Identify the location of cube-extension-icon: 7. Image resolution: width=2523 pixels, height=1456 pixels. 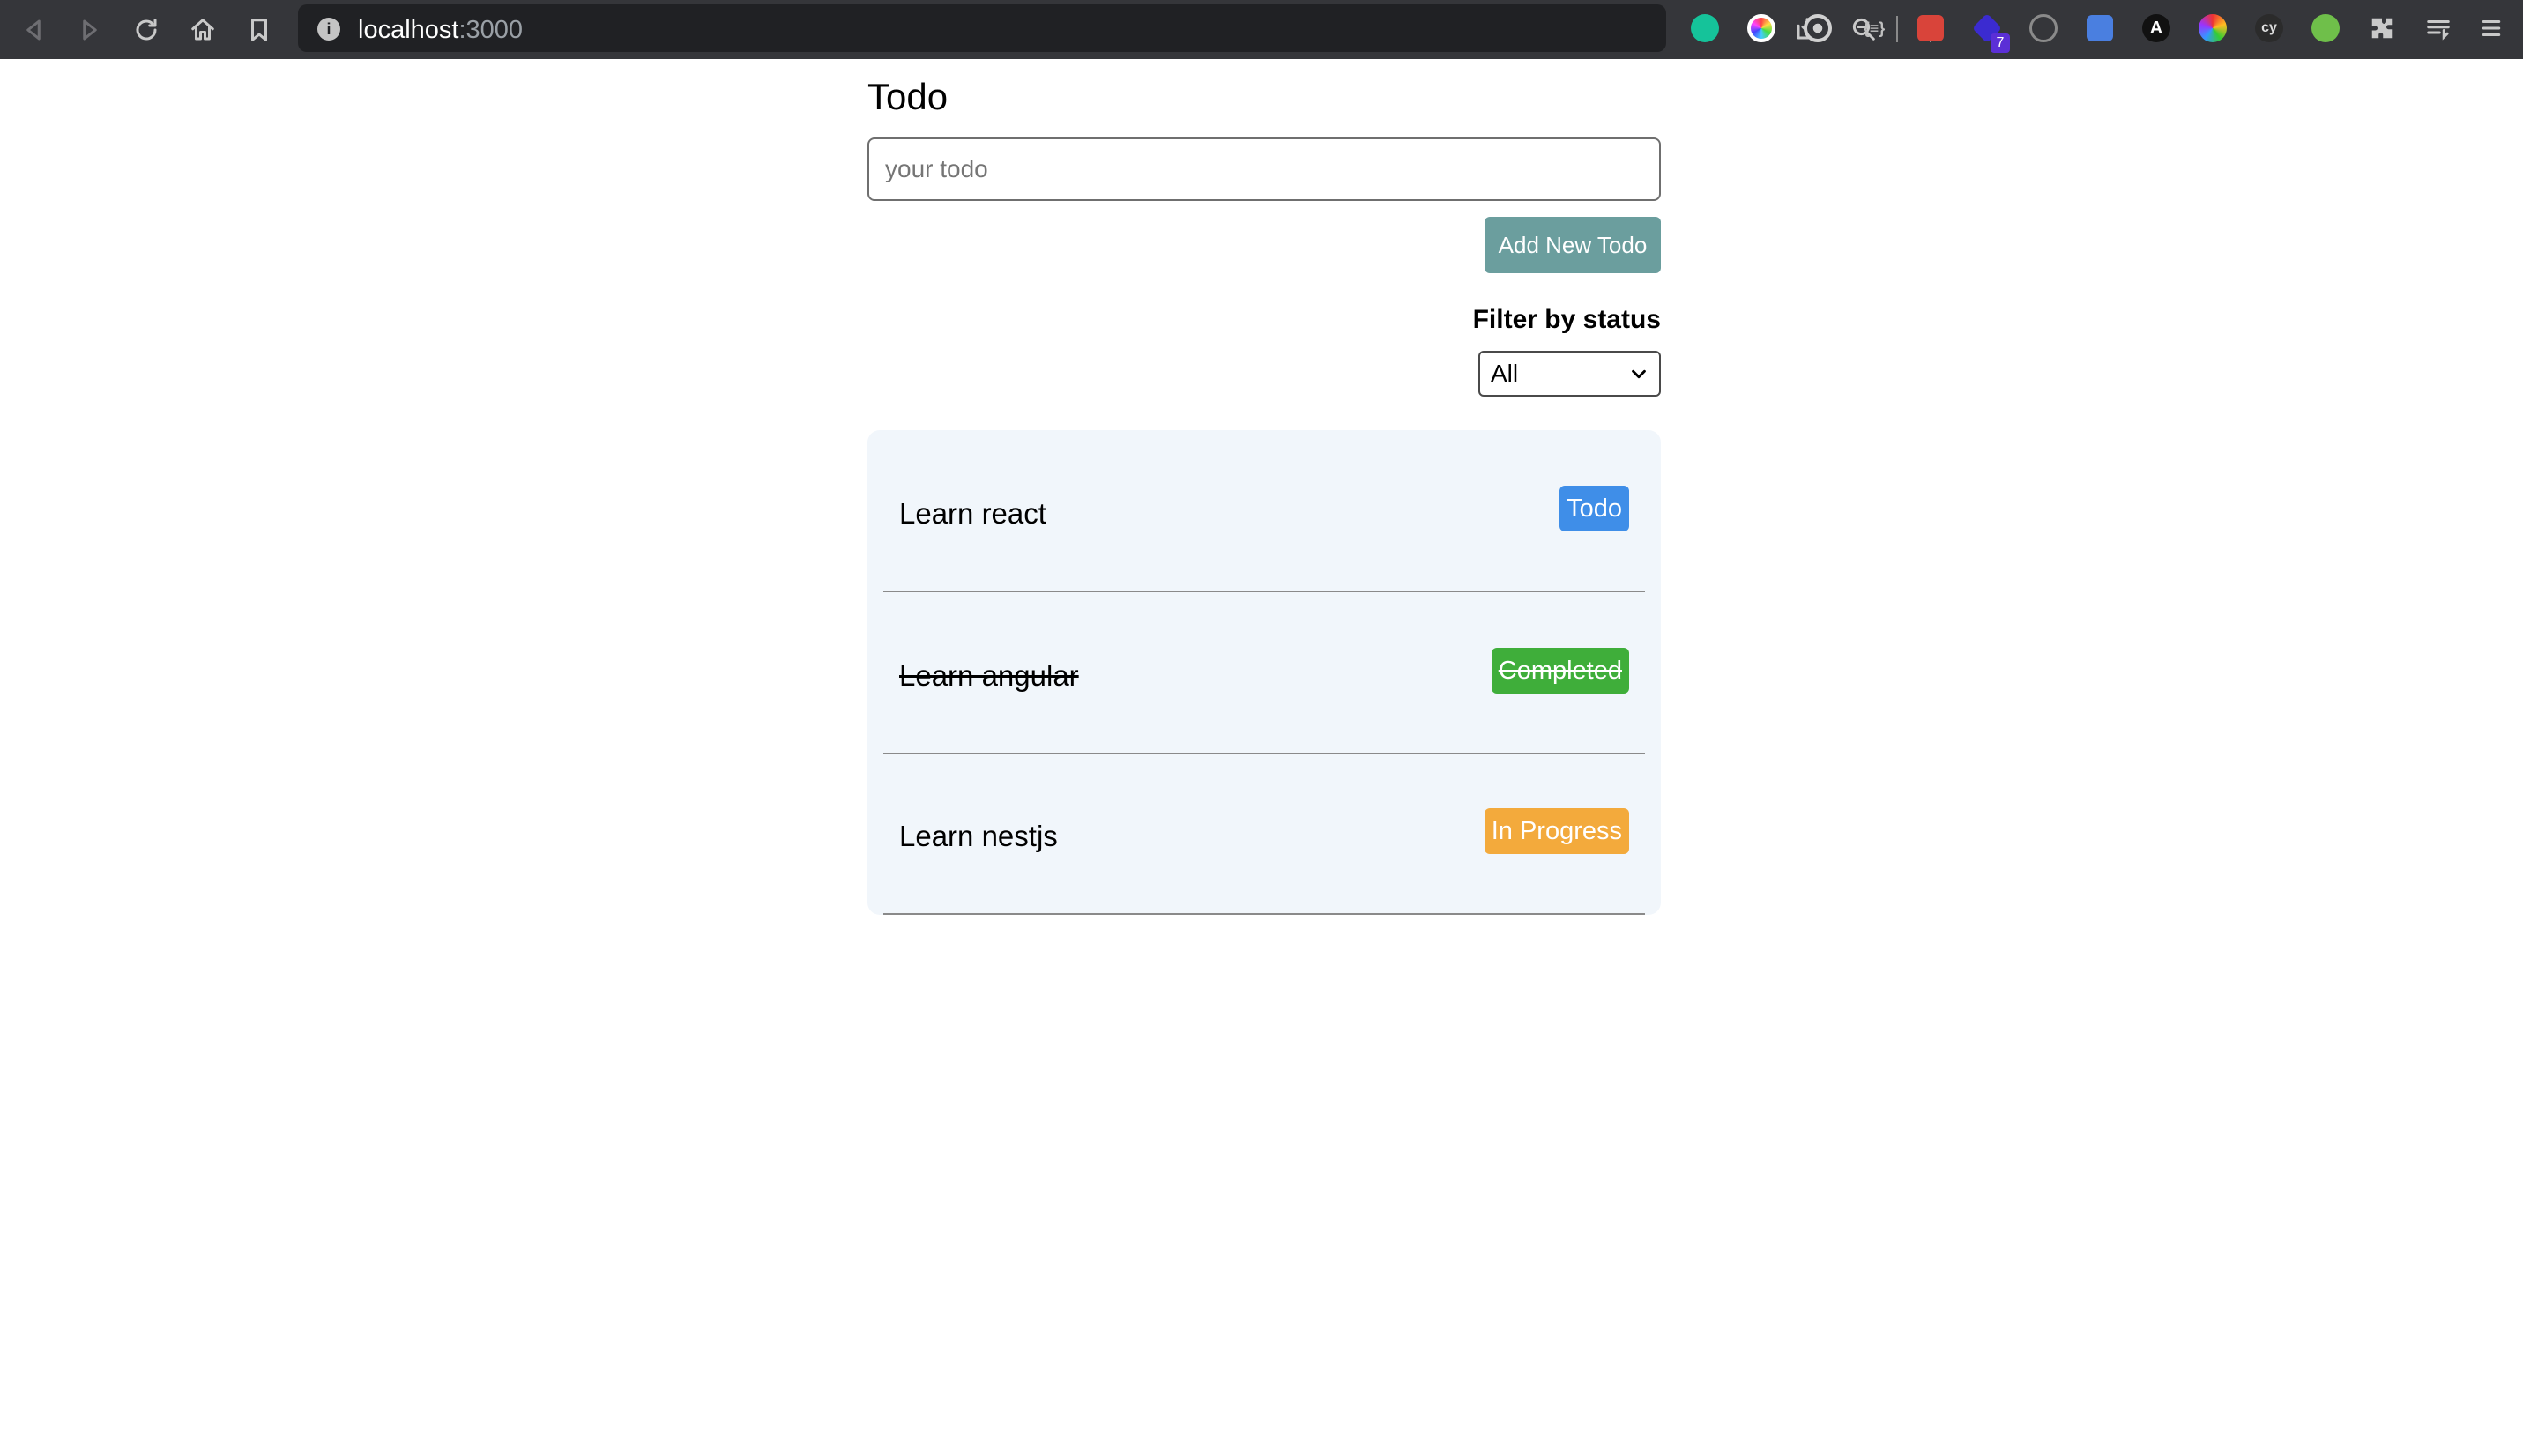
(1989, 32).